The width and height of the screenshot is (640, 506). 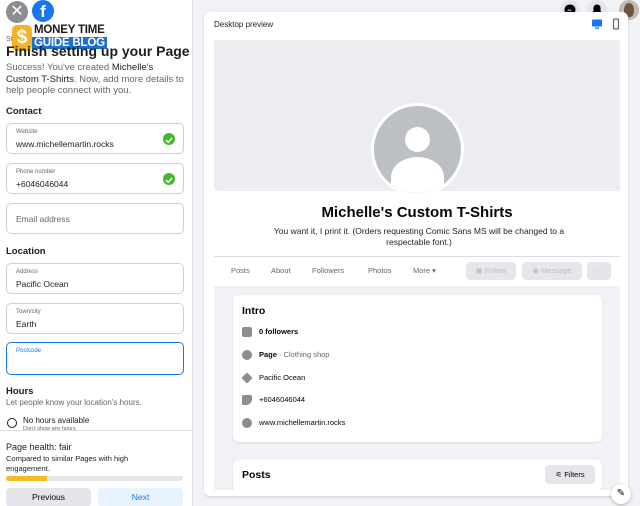 What do you see at coordinates (616, 24) in the screenshot?
I see `mobile-view-icon` at bounding box center [616, 24].